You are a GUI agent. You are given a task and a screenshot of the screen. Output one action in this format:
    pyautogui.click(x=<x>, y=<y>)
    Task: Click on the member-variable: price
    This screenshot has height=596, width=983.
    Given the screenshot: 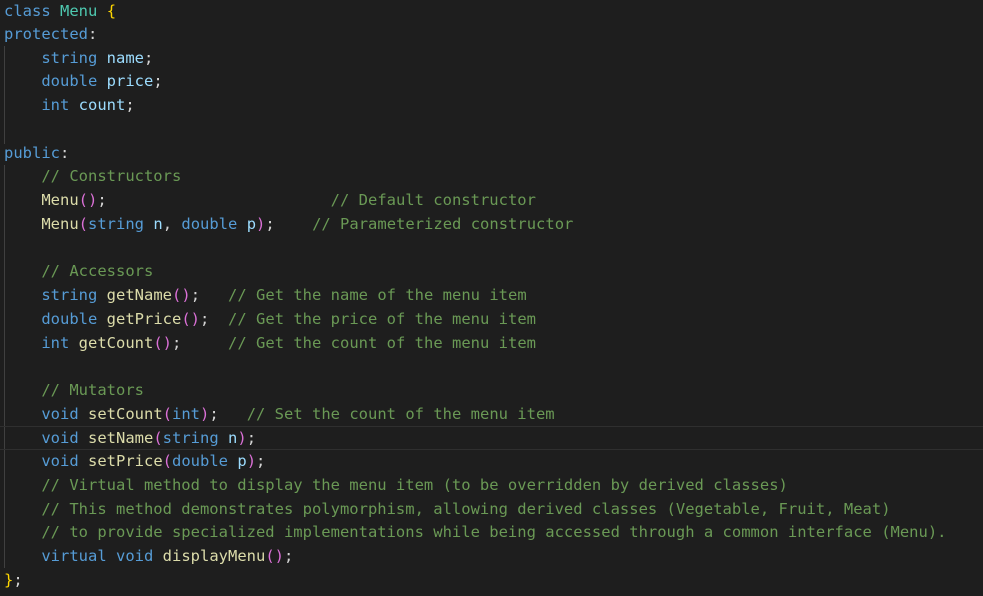 What is the action you would take?
    pyautogui.click(x=130, y=81)
    